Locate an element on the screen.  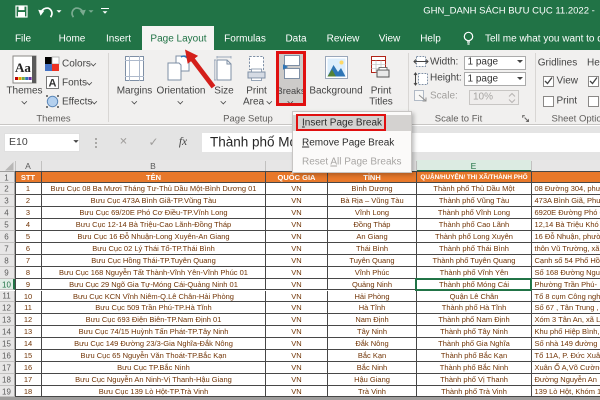
svg-text: A is located at coordinates (53, 84).